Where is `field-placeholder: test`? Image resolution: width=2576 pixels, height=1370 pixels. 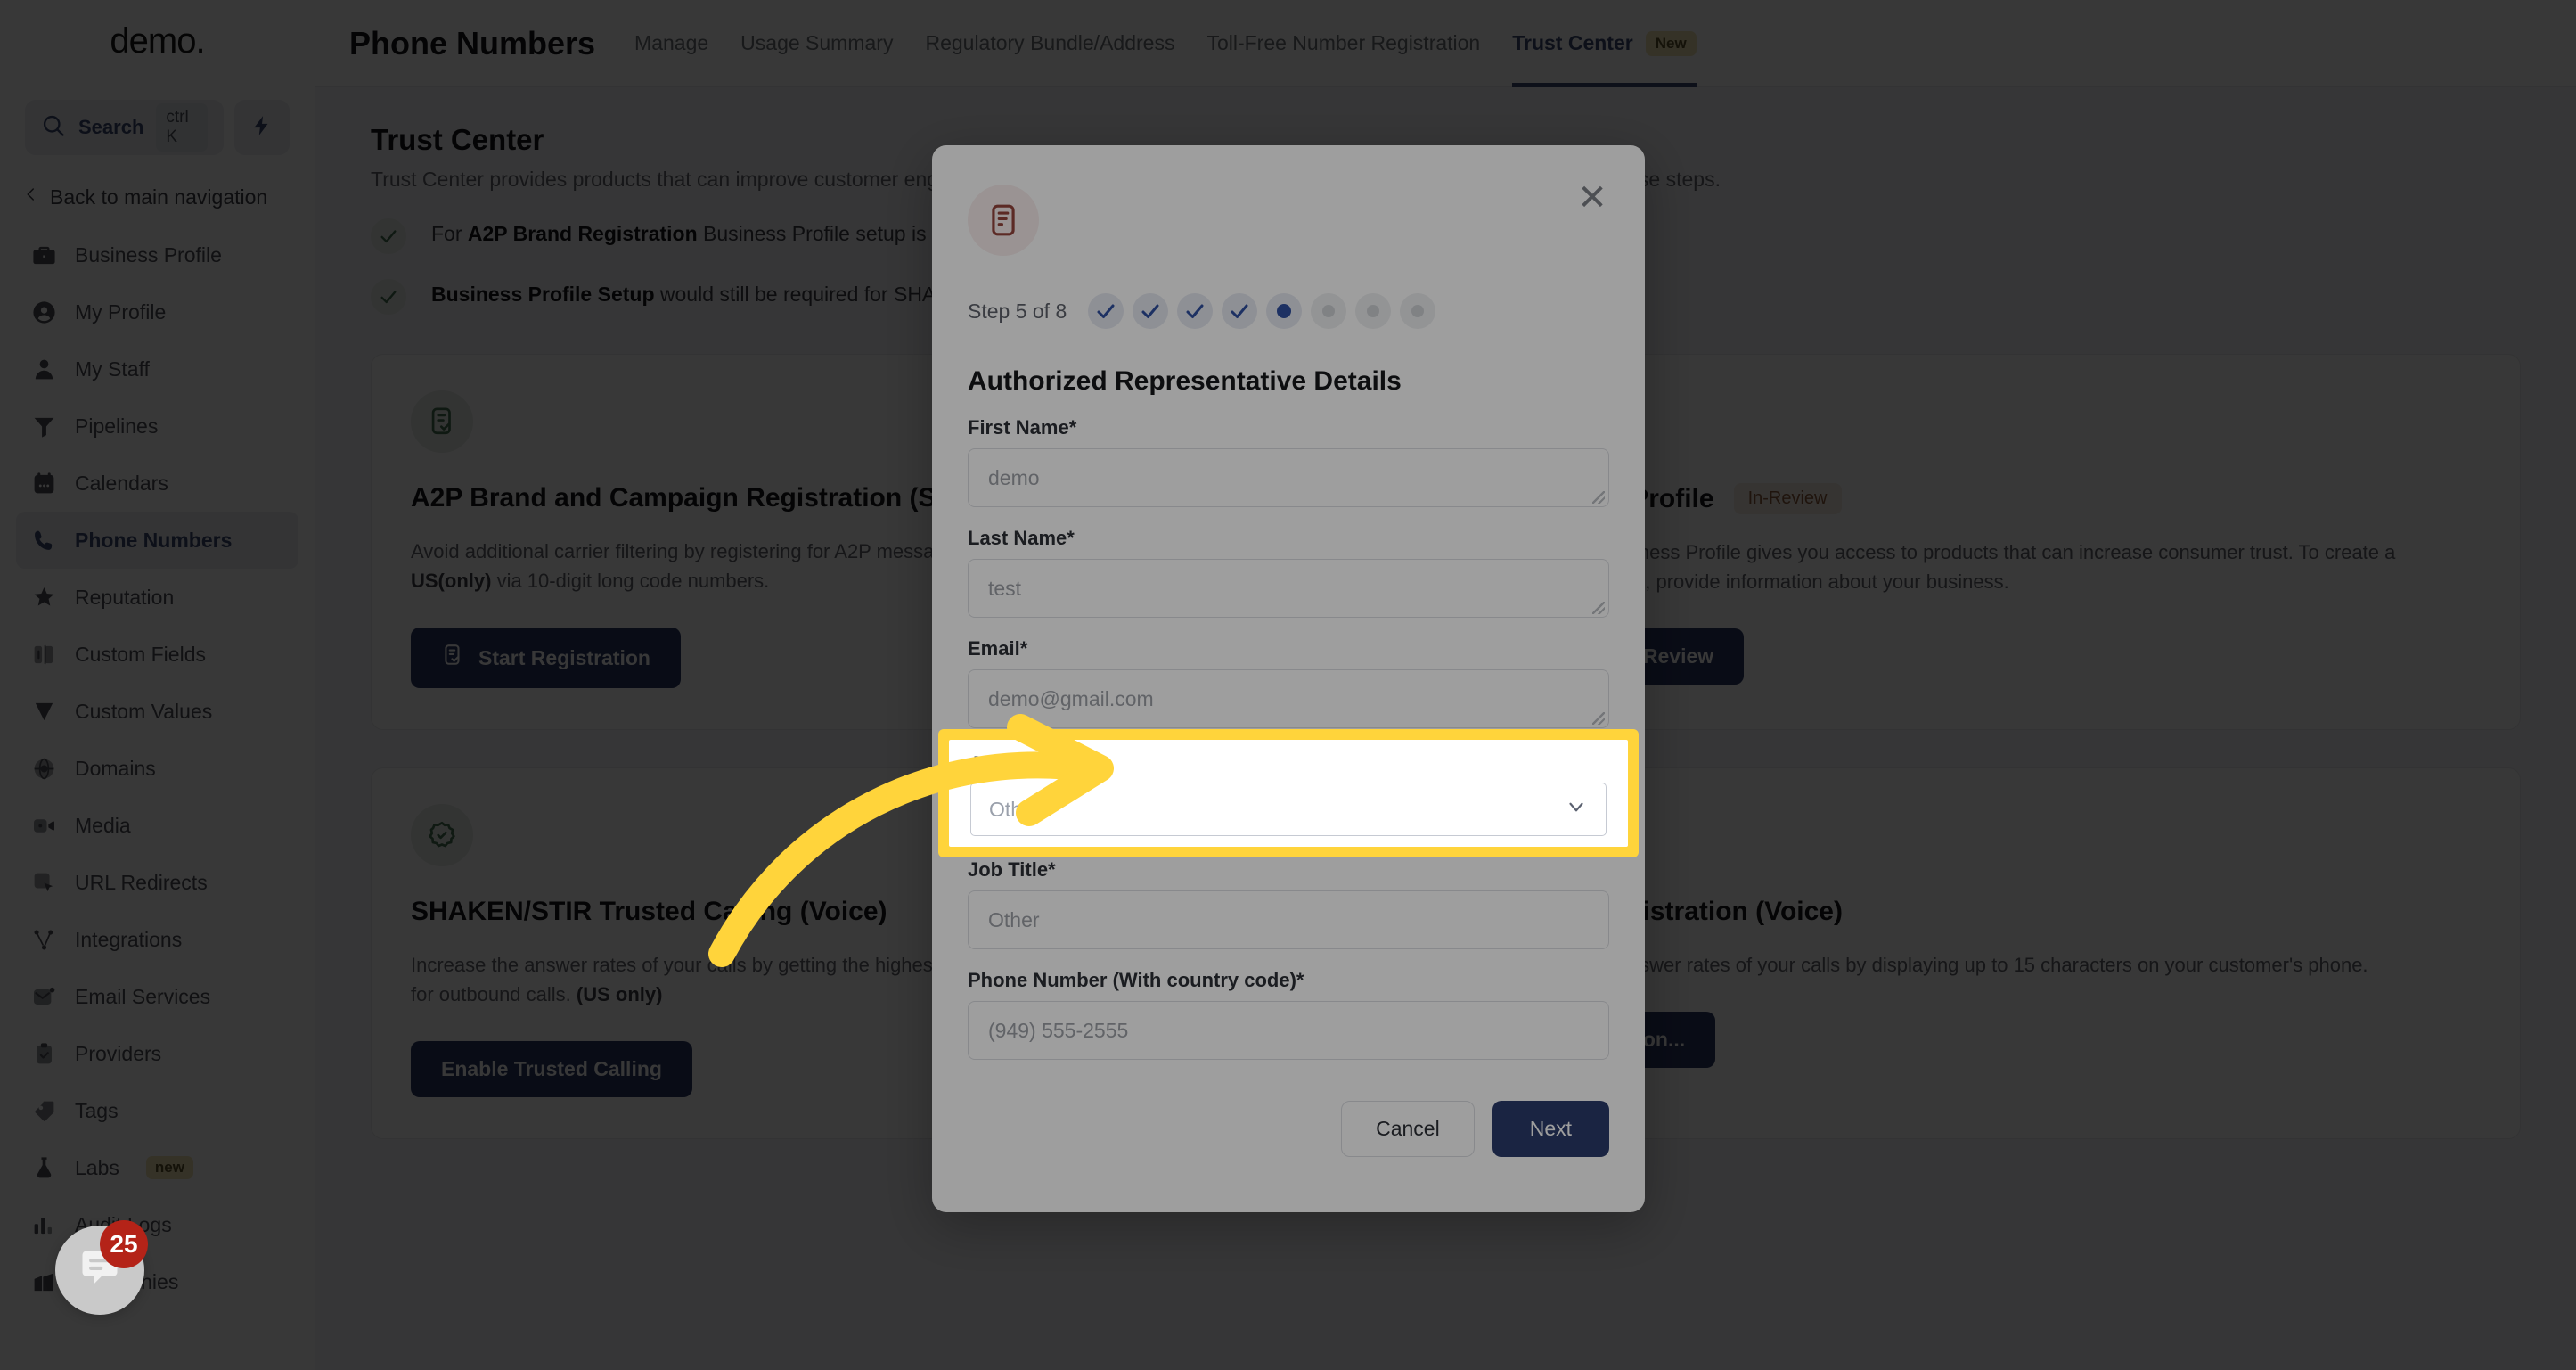
field-placeholder: test is located at coordinates (1005, 588).